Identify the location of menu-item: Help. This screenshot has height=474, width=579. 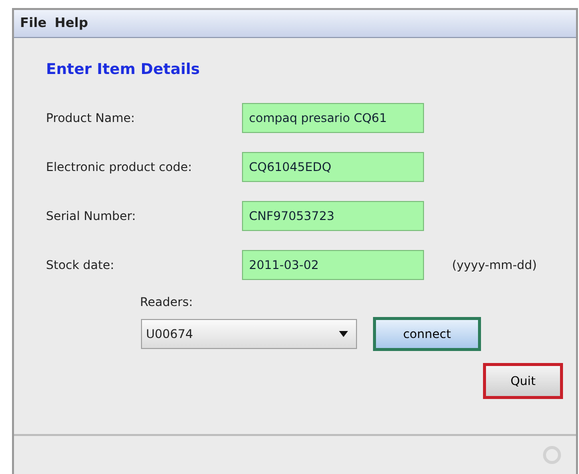
(71, 24).